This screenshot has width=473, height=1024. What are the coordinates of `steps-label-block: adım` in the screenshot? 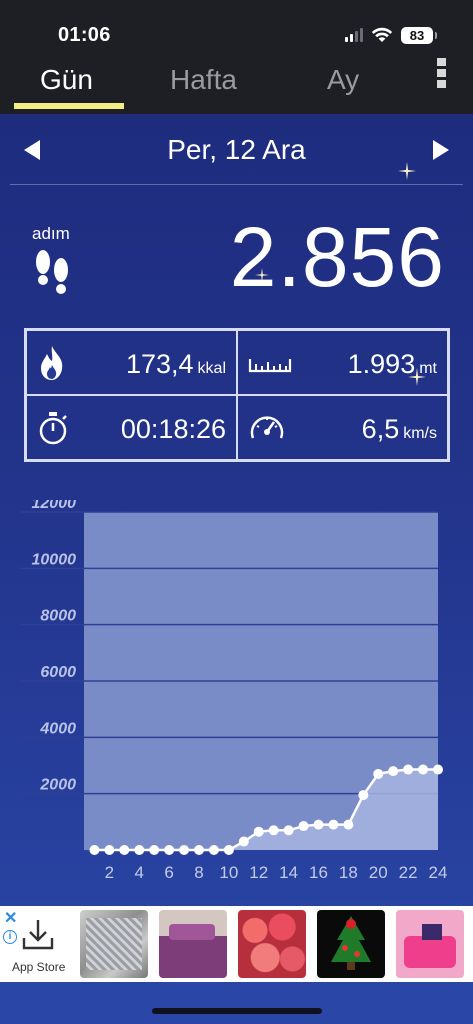 It's located at (52, 264).